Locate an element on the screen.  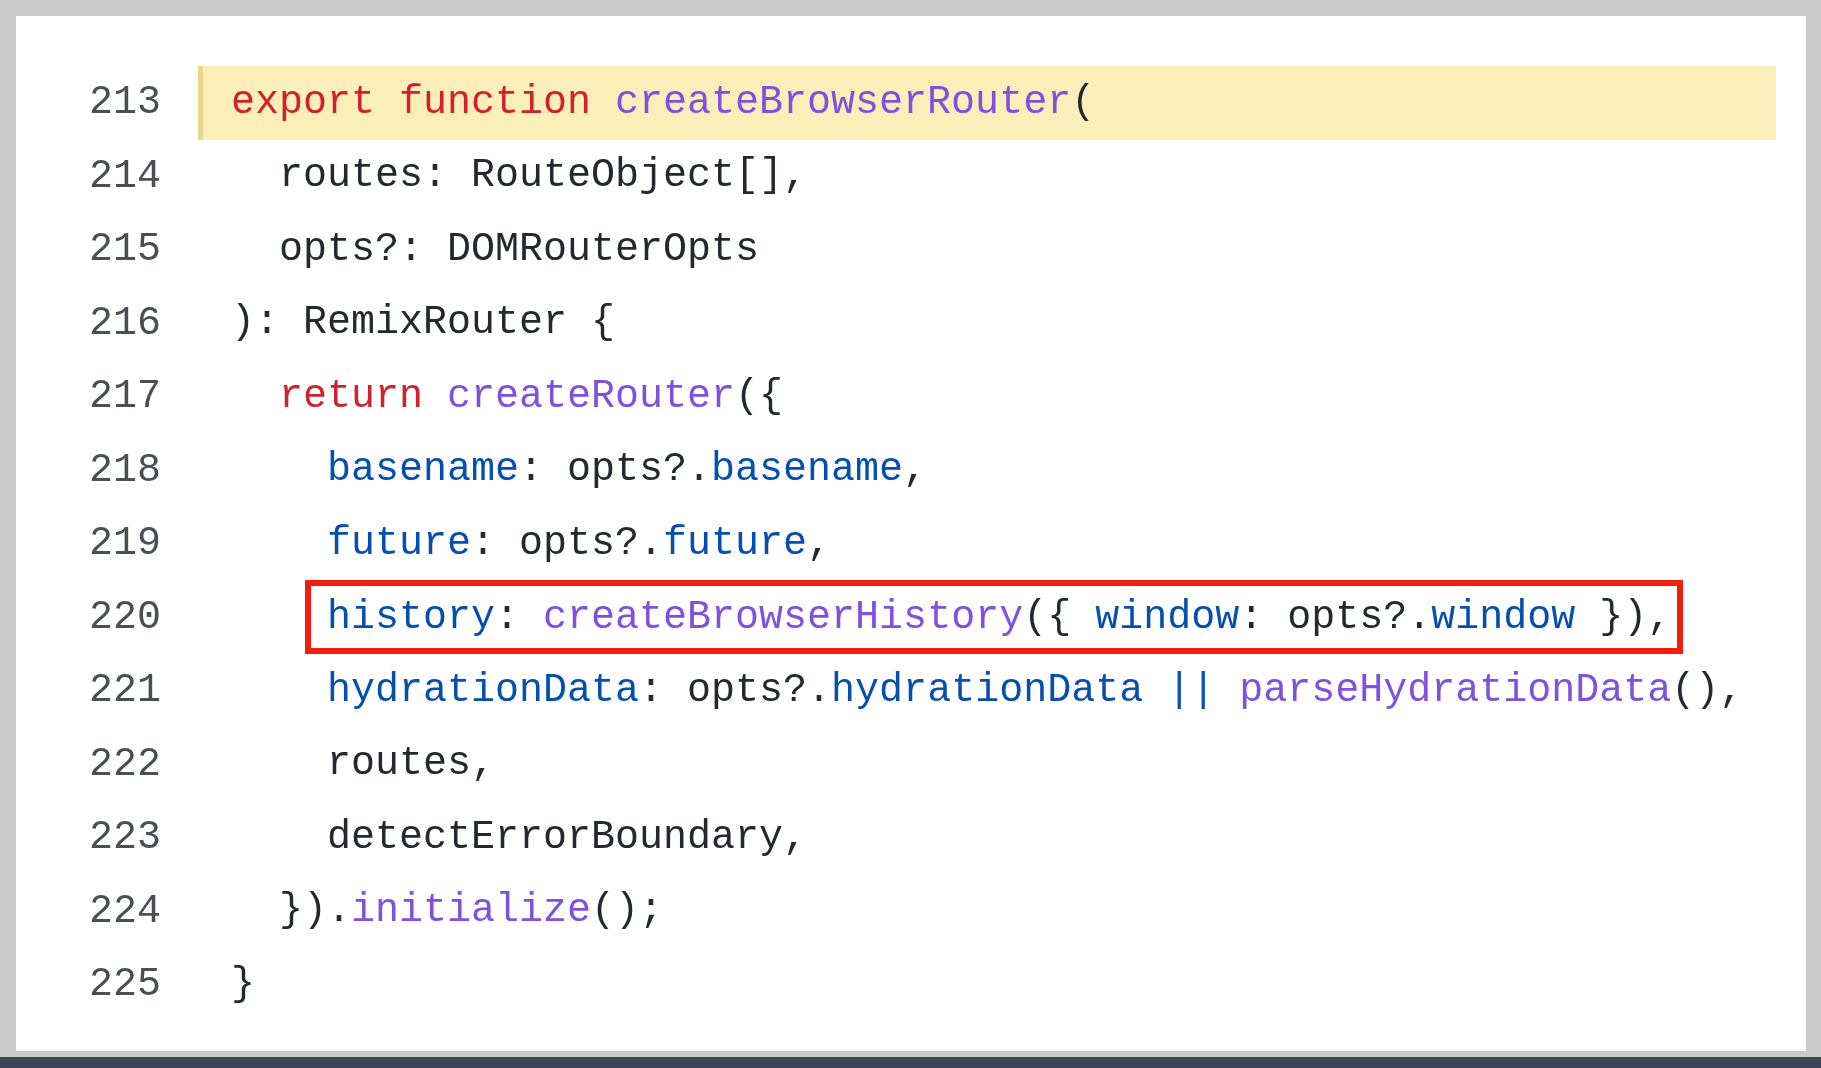
line-number: 223 is located at coordinates (124, 838).